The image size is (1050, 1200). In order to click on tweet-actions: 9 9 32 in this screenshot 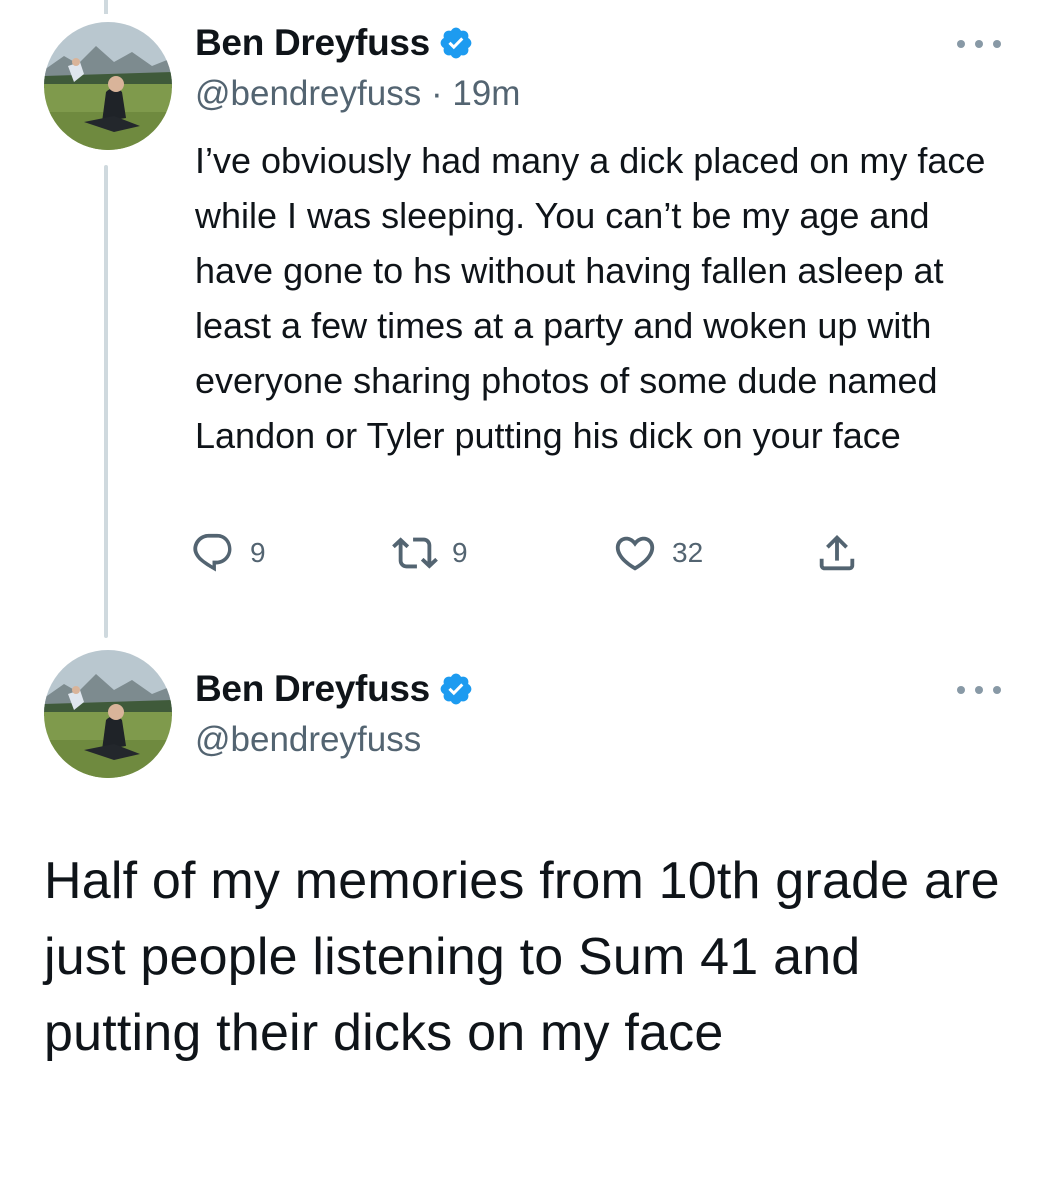, I will do `click(540, 560)`.